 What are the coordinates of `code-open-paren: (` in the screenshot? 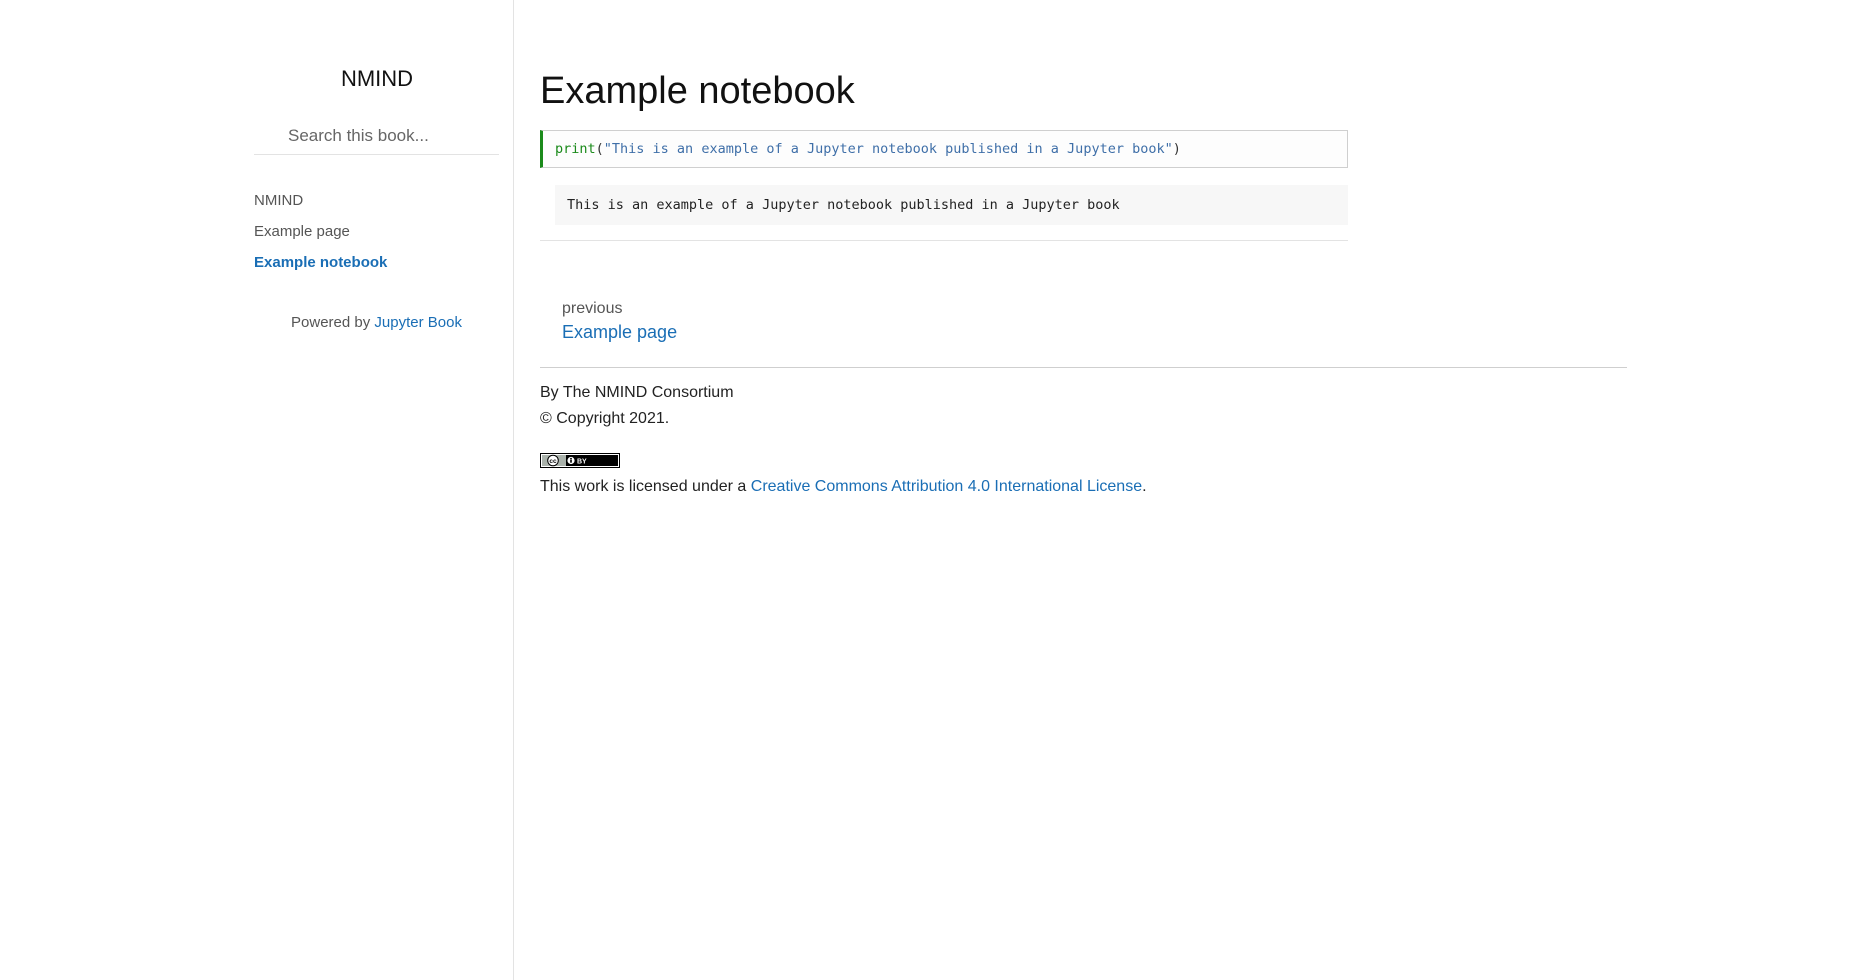 It's located at (599, 149).